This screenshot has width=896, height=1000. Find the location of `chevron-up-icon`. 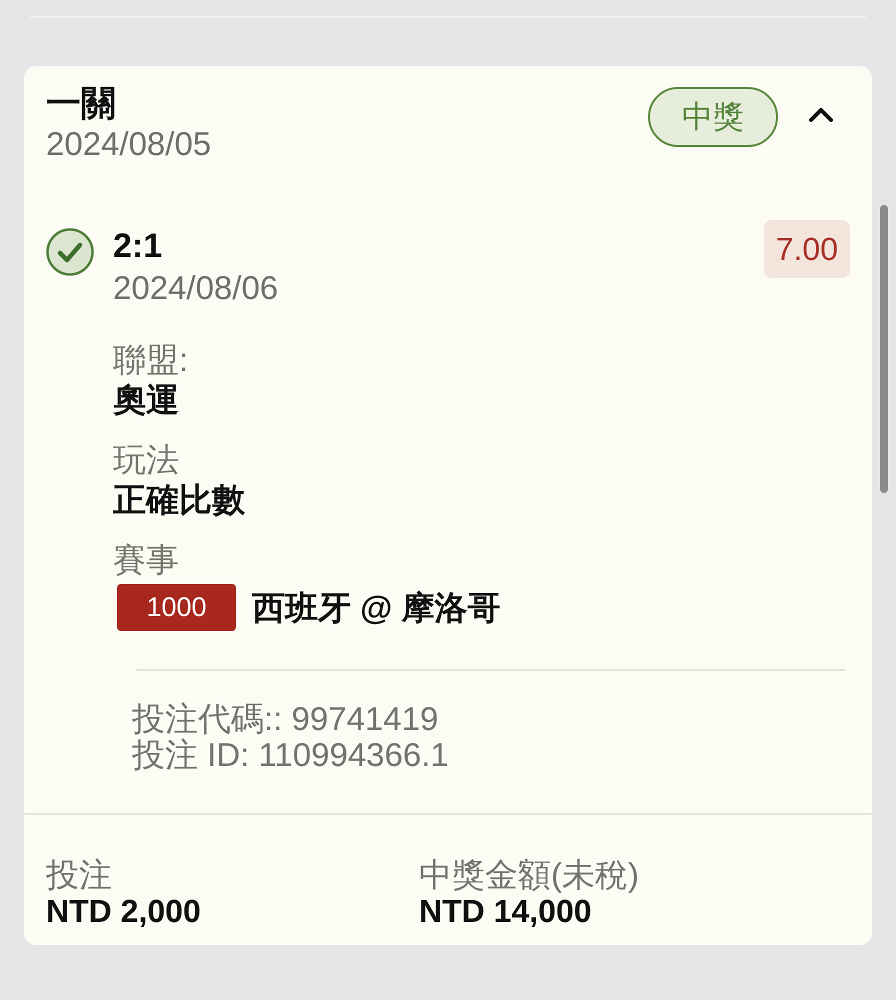

chevron-up-icon is located at coordinates (821, 115).